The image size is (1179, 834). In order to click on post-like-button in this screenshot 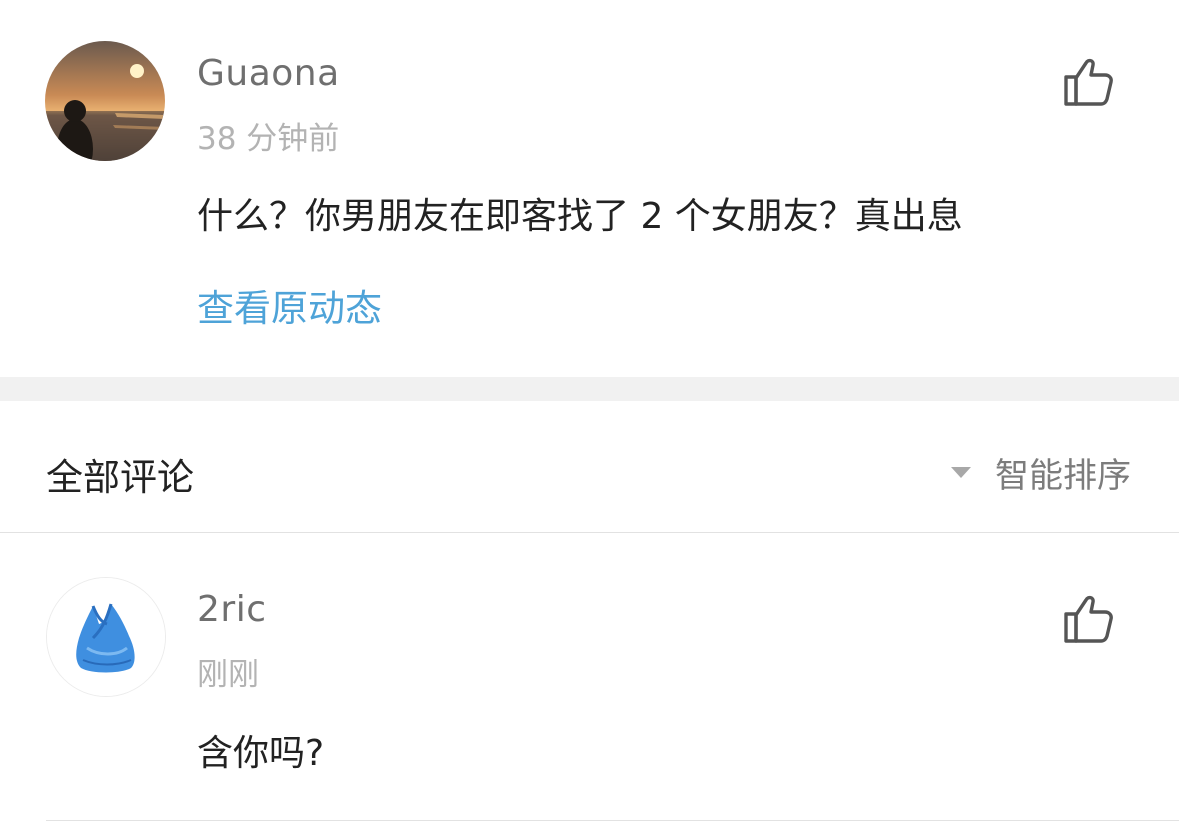, I will do `click(1089, 82)`.